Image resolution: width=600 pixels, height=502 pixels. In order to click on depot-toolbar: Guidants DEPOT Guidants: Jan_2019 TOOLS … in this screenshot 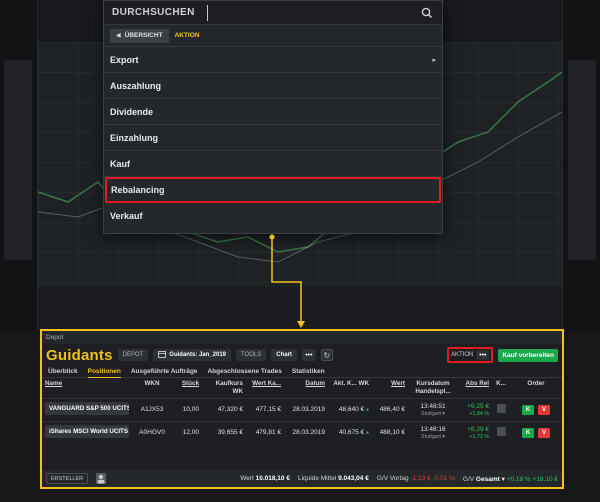, I will do `click(302, 355)`.